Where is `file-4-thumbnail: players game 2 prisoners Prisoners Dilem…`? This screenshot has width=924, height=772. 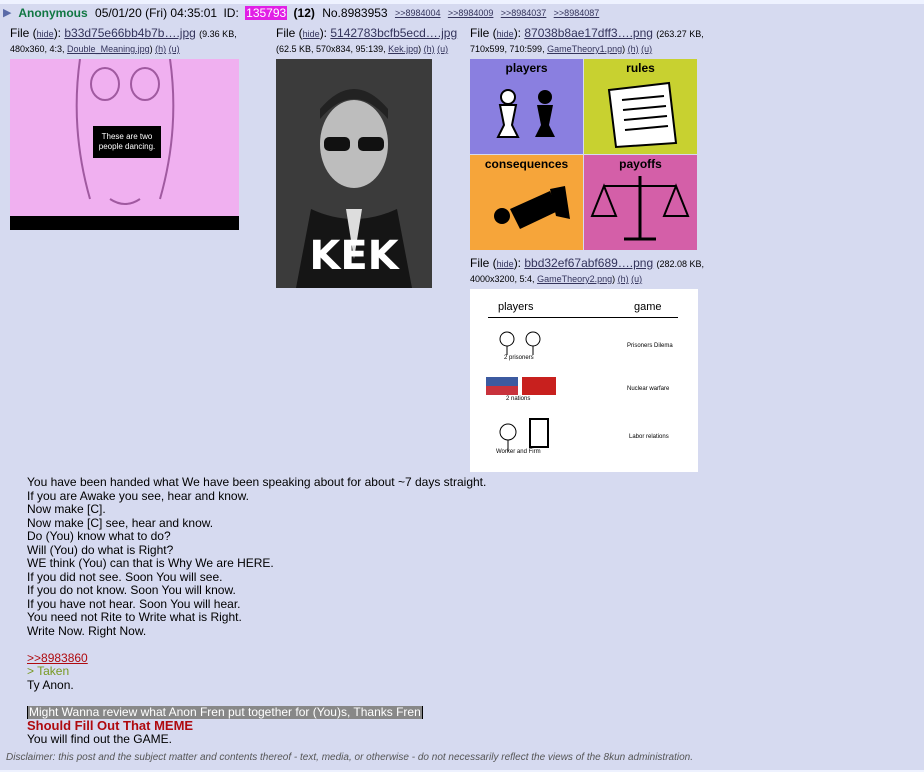 file-4-thumbnail: players game 2 prisoners Prisoners Dilem… is located at coordinates (584, 380).